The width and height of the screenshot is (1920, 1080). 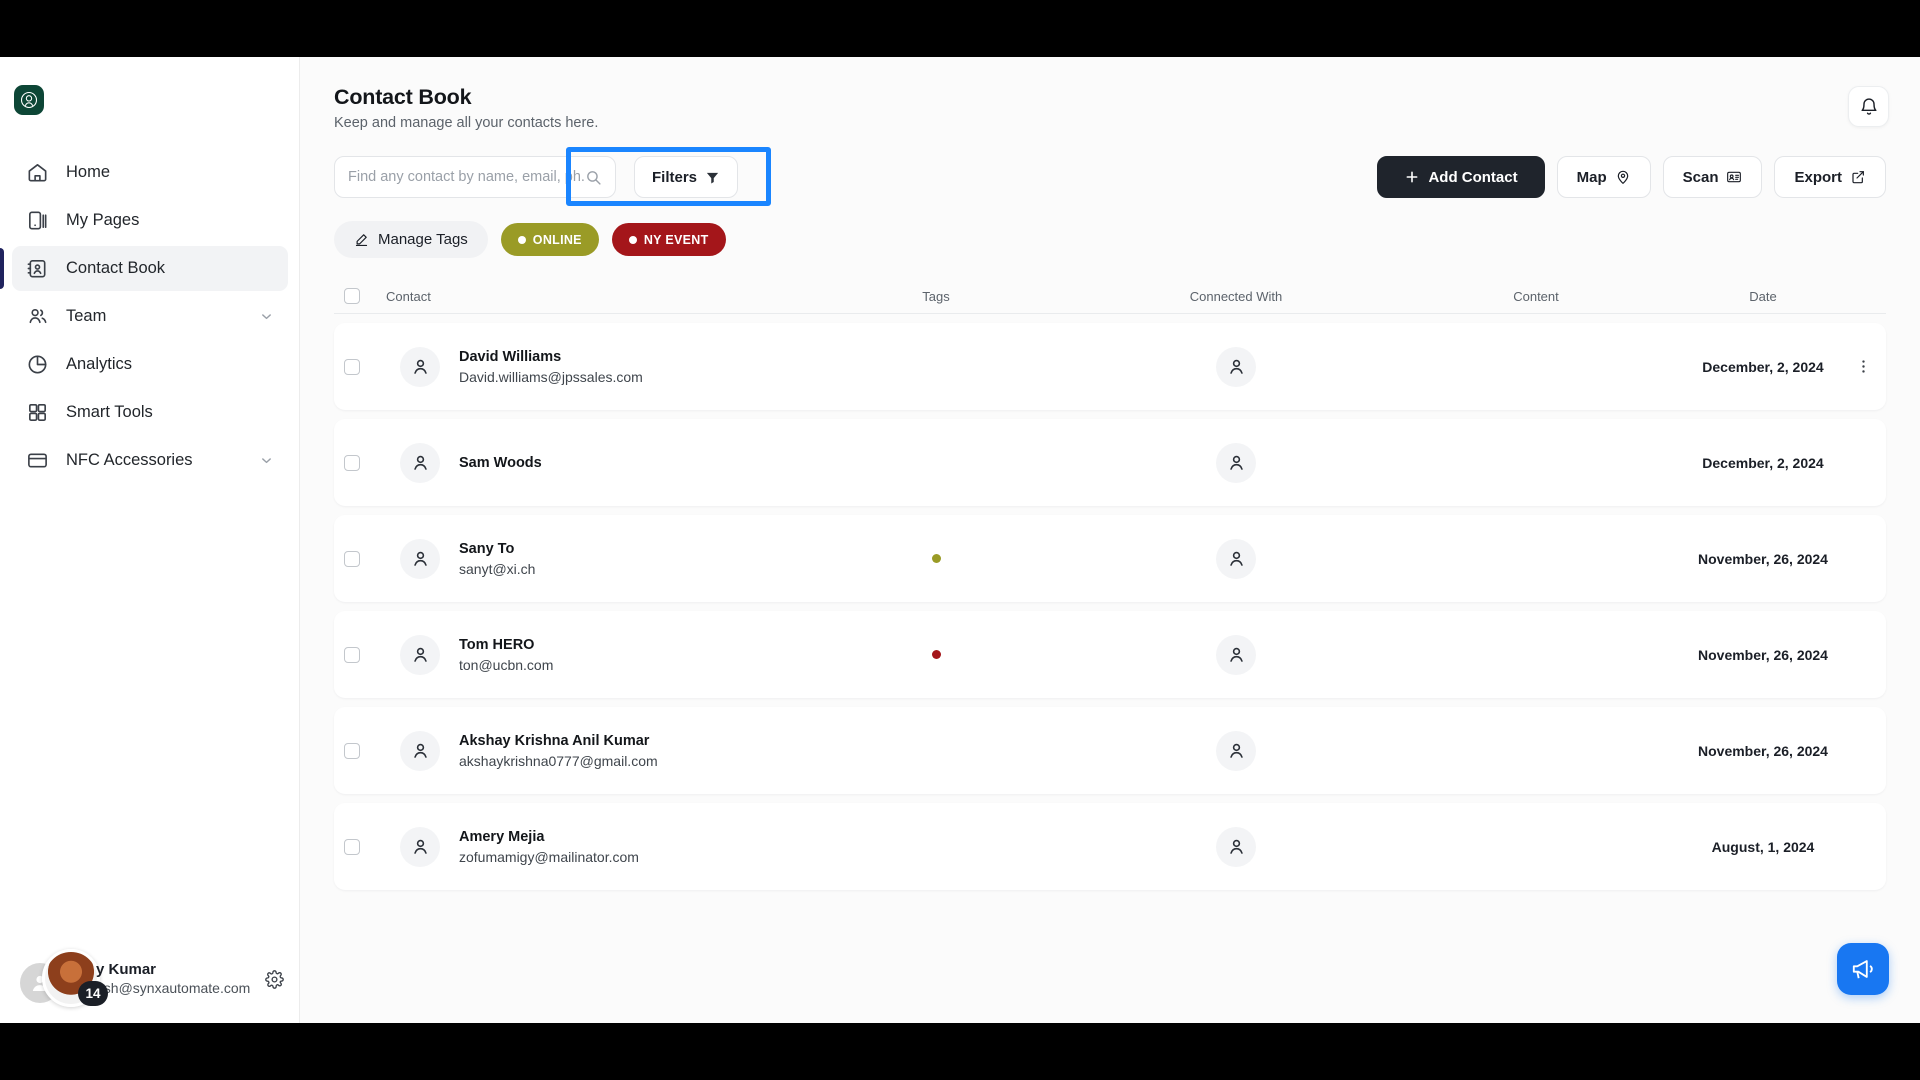 What do you see at coordinates (423, 239) in the screenshot?
I see `manage-tags-label: Manage Tags` at bounding box center [423, 239].